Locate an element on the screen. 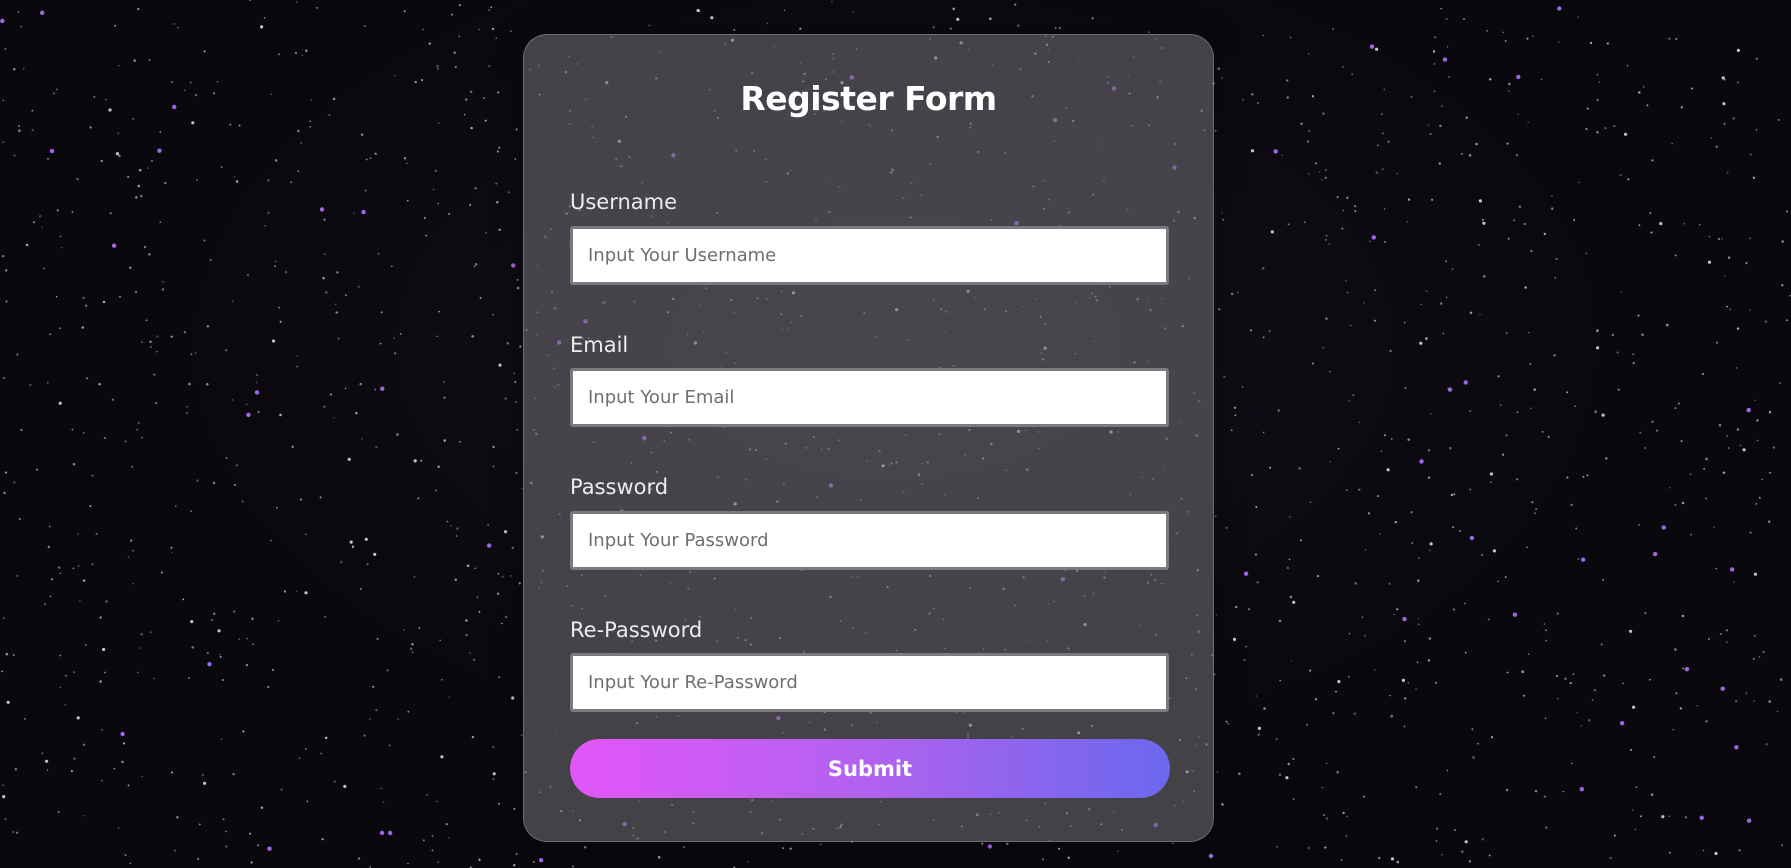 The image size is (1791, 868). password-input is located at coordinates (869, 540).